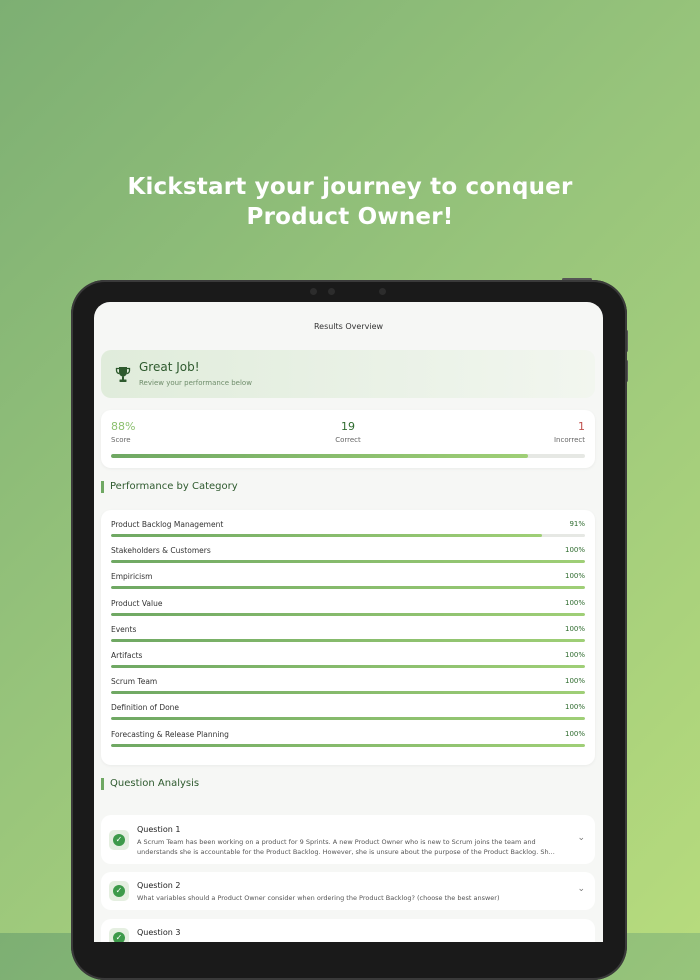  I want to click on question-card-3: ✓ Question 3, so click(348, 930).